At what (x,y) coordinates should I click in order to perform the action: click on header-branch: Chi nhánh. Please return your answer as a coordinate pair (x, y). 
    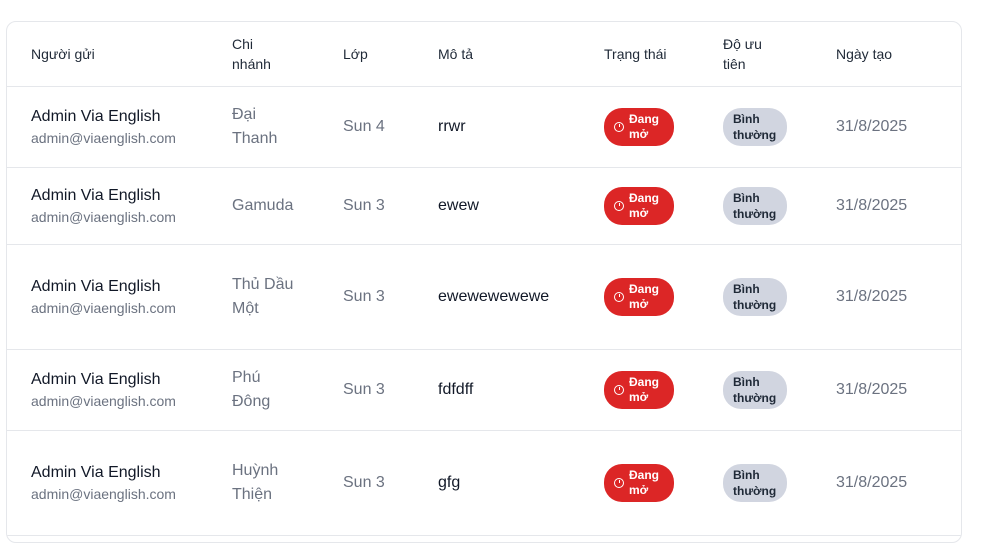
    Looking at the image, I should click on (263, 54).